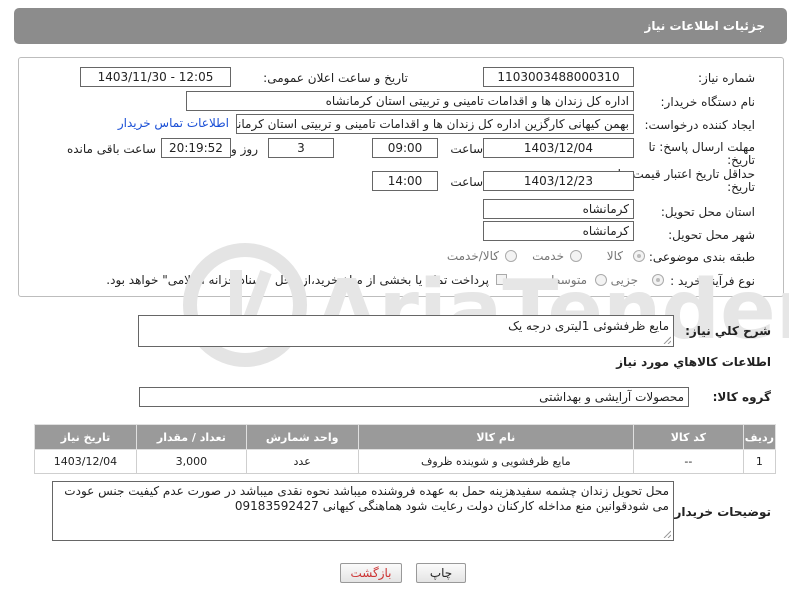  What do you see at coordinates (658, 280) in the screenshot?
I see `purchase-minor-radio` at bounding box center [658, 280].